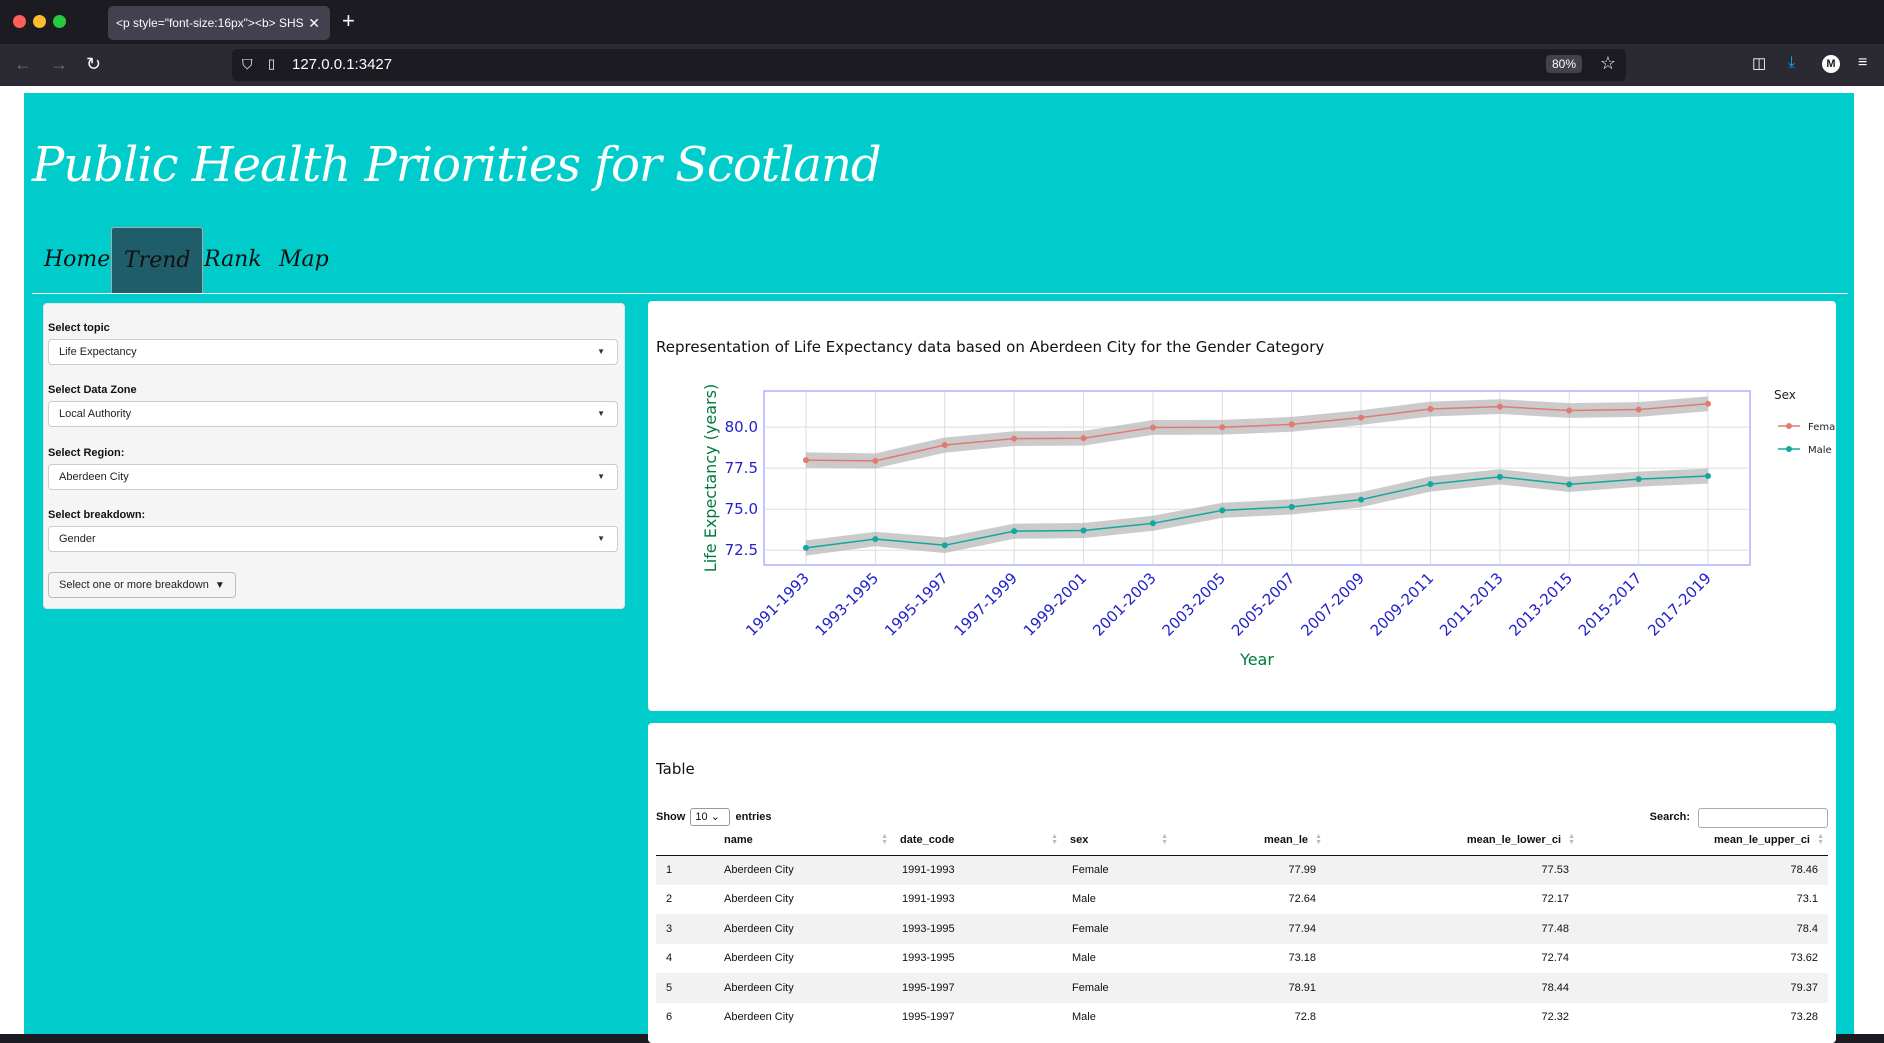 The height and width of the screenshot is (1043, 1884). What do you see at coordinates (1831, 64) in the screenshot?
I see `account-avatar: M` at bounding box center [1831, 64].